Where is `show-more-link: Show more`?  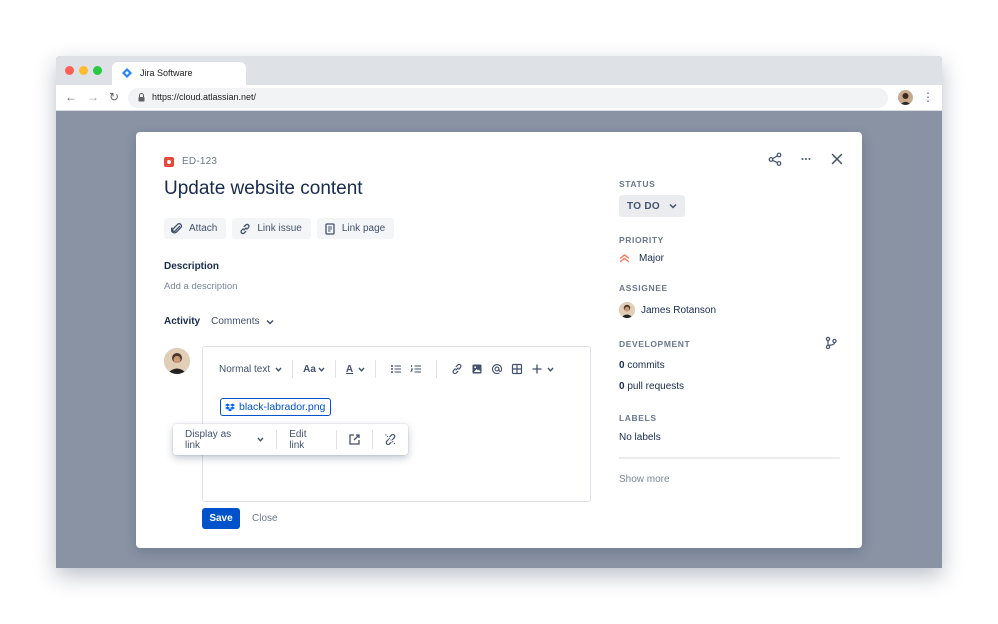
show-more-link: Show more is located at coordinates (644, 479).